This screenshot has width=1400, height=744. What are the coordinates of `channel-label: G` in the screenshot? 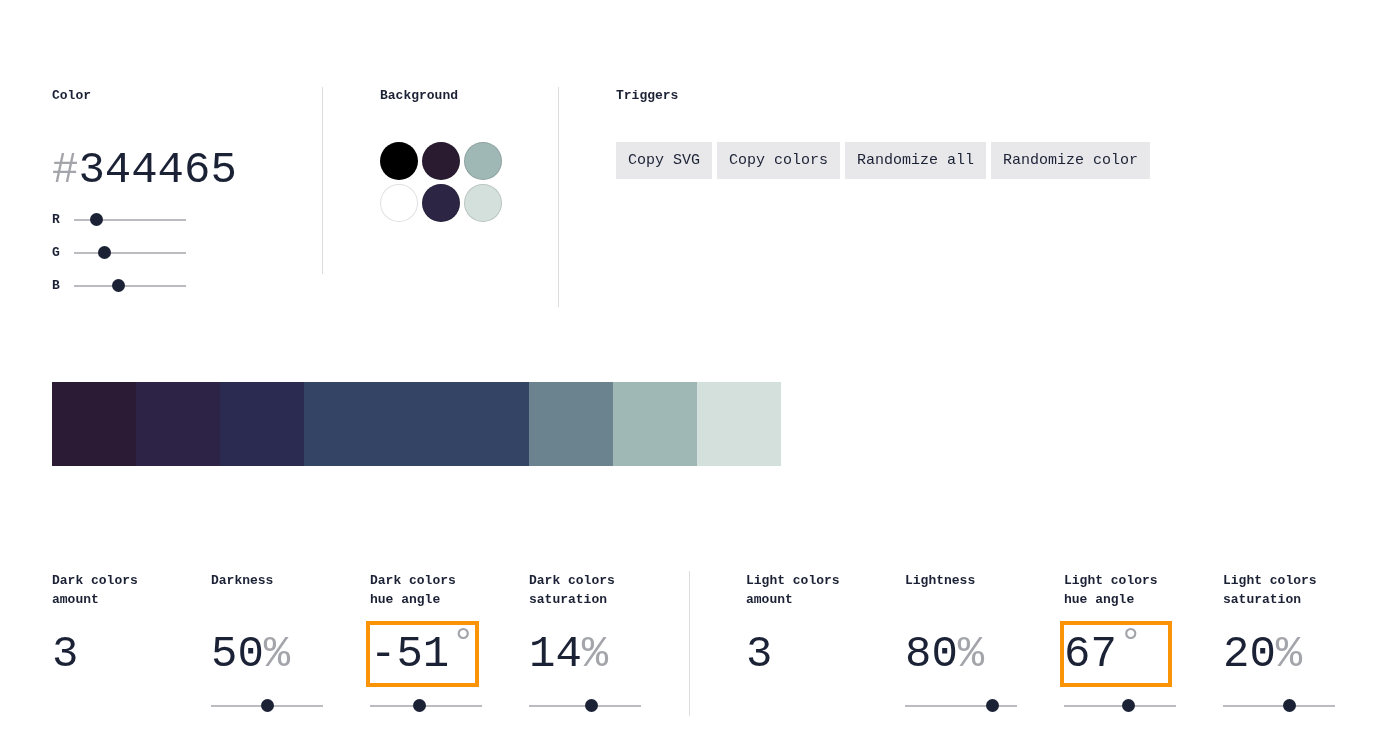 It's located at (56, 252).